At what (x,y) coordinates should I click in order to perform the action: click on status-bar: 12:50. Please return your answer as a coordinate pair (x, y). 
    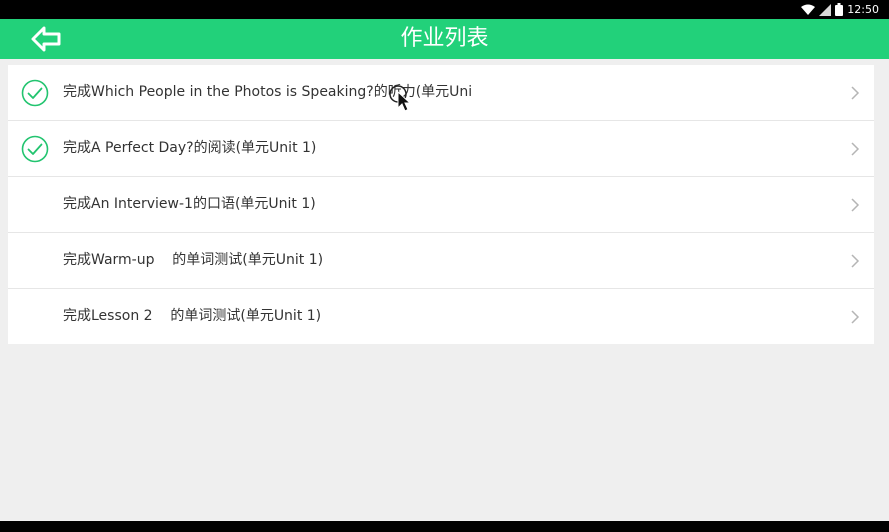
    Looking at the image, I should click on (444, 9).